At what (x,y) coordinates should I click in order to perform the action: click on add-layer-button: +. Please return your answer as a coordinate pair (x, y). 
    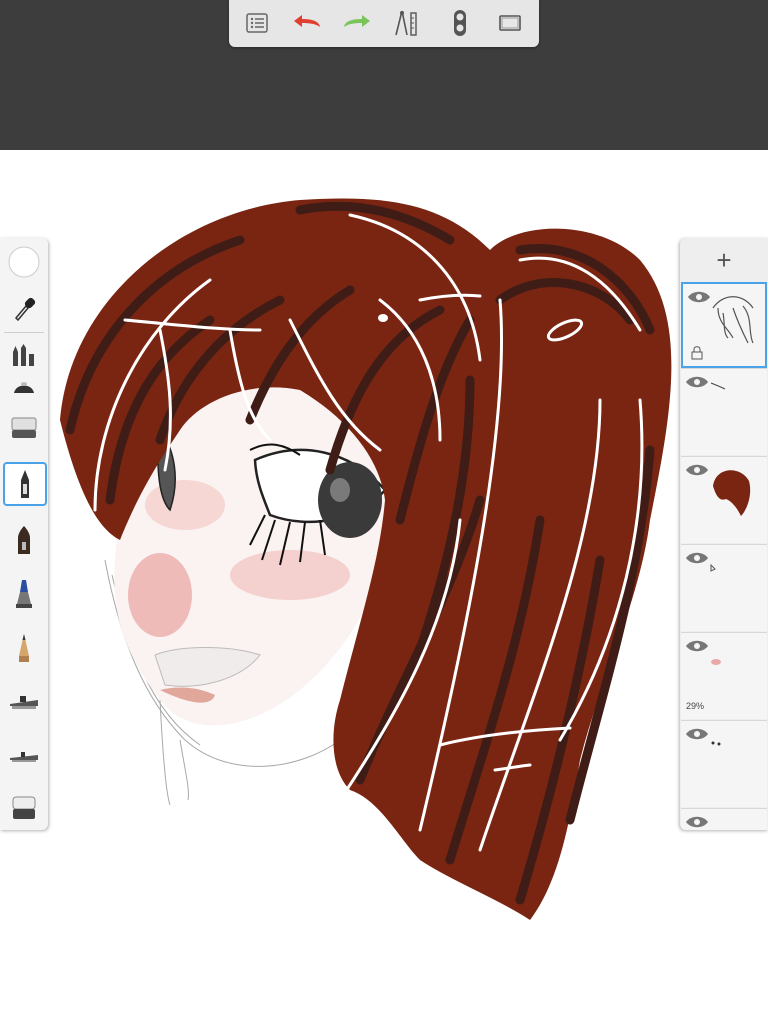
    Looking at the image, I should click on (724, 260).